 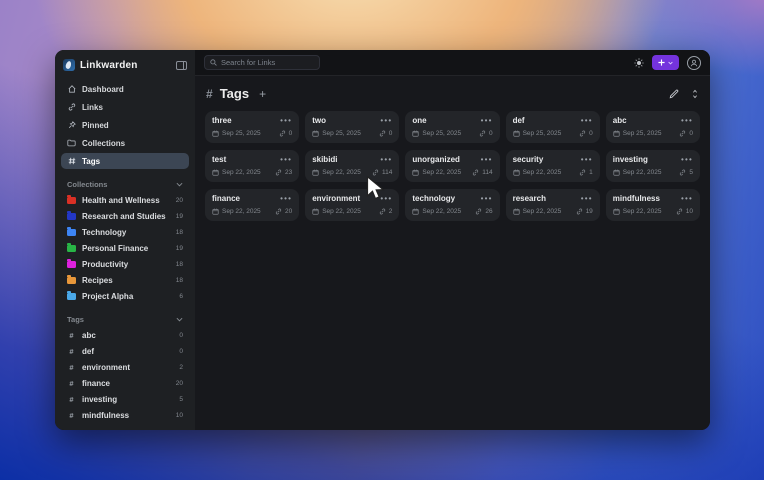 I want to click on tag-card: two ••• Sep 25, 2025 0, so click(x=352, y=127).